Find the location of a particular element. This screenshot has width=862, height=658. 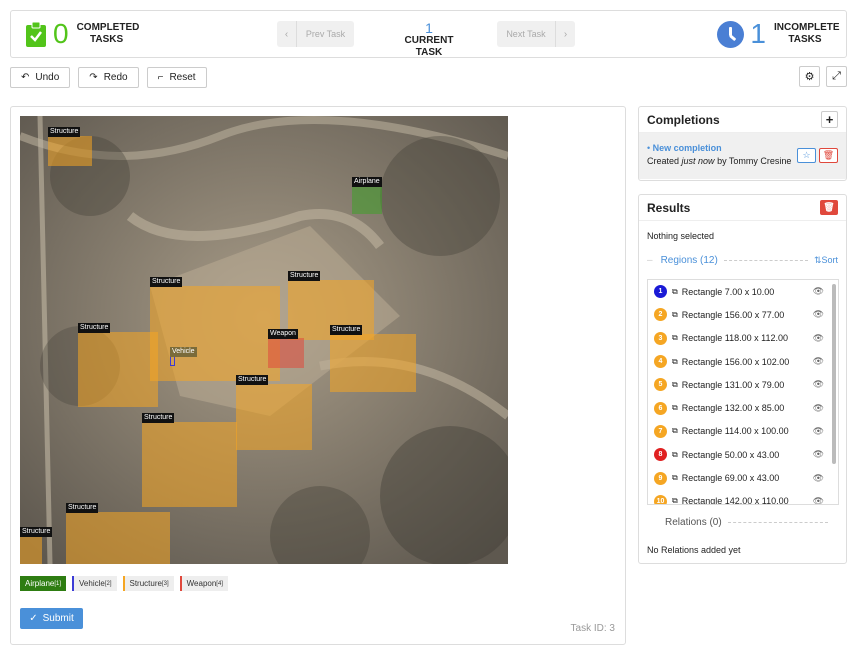

current-task-number: 1 is located at coordinates (429, 28).